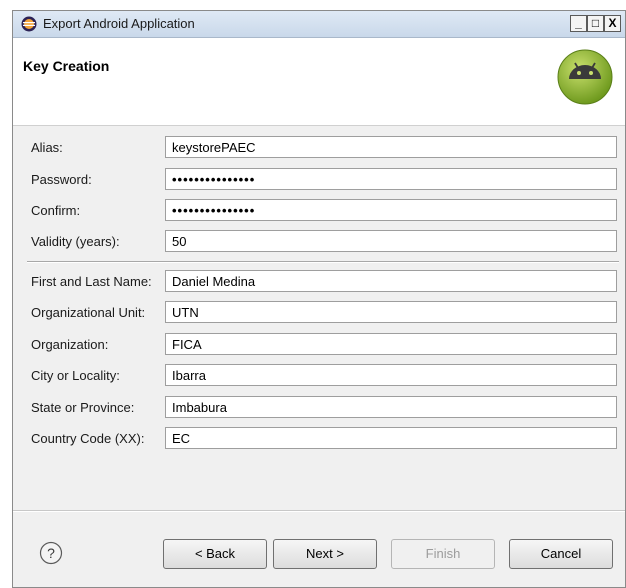  What do you see at coordinates (75, 375) in the screenshot?
I see `city-label: City or Locality:` at bounding box center [75, 375].